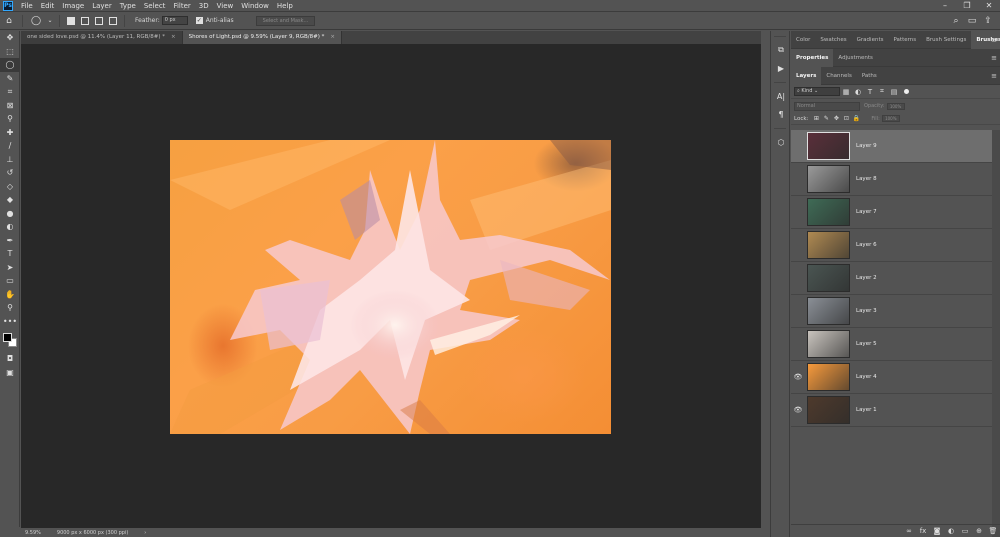 This screenshot has height=537, width=1000. What do you see at coordinates (10, 160) in the screenshot?
I see `clone-stamp-tool-icon: ⊥` at bounding box center [10, 160].